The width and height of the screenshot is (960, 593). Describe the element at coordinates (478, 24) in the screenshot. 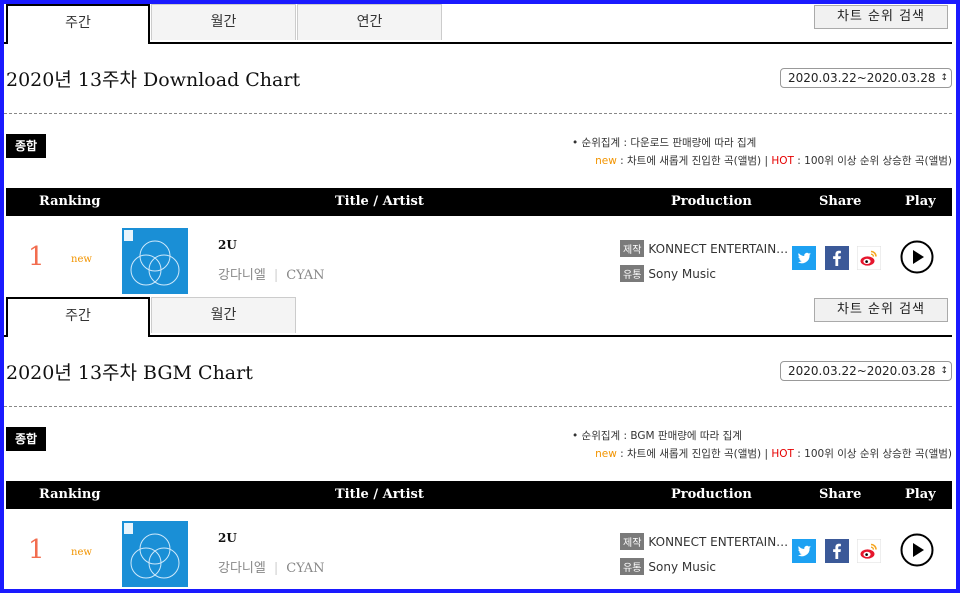

I see `period-tabs: 주간 월간 연간 차트 순위 검색` at that location.